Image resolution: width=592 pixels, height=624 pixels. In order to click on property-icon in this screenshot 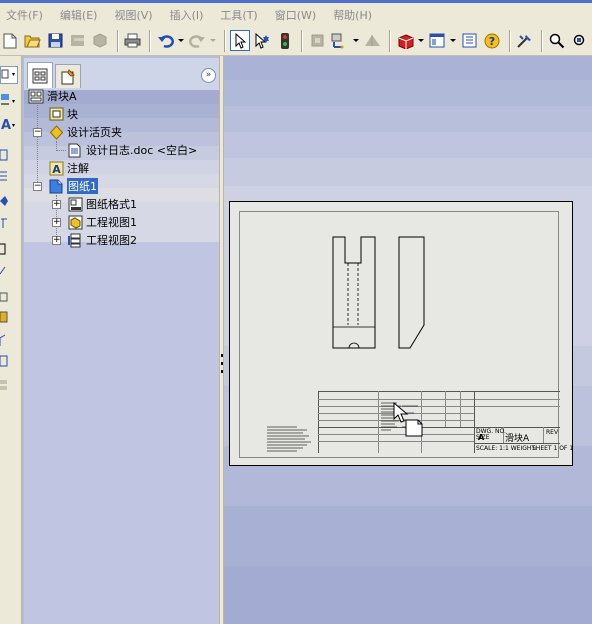, I will do `click(68, 76)`.